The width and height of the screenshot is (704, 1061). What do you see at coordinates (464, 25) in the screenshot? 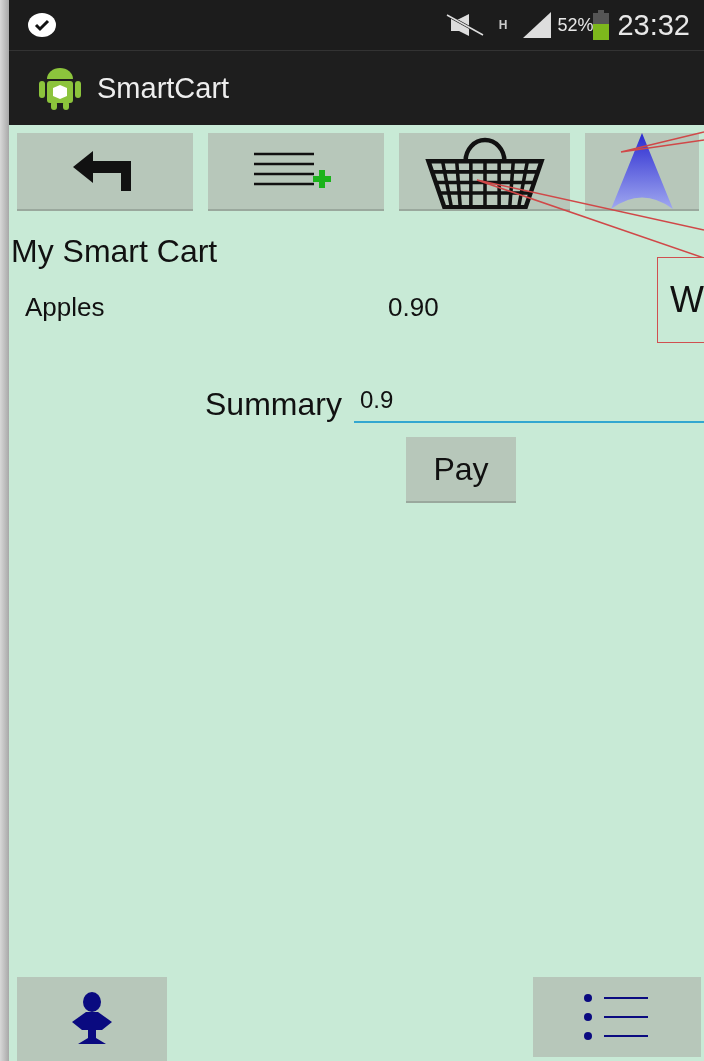
I see `mute-icon` at bounding box center [464, 25].